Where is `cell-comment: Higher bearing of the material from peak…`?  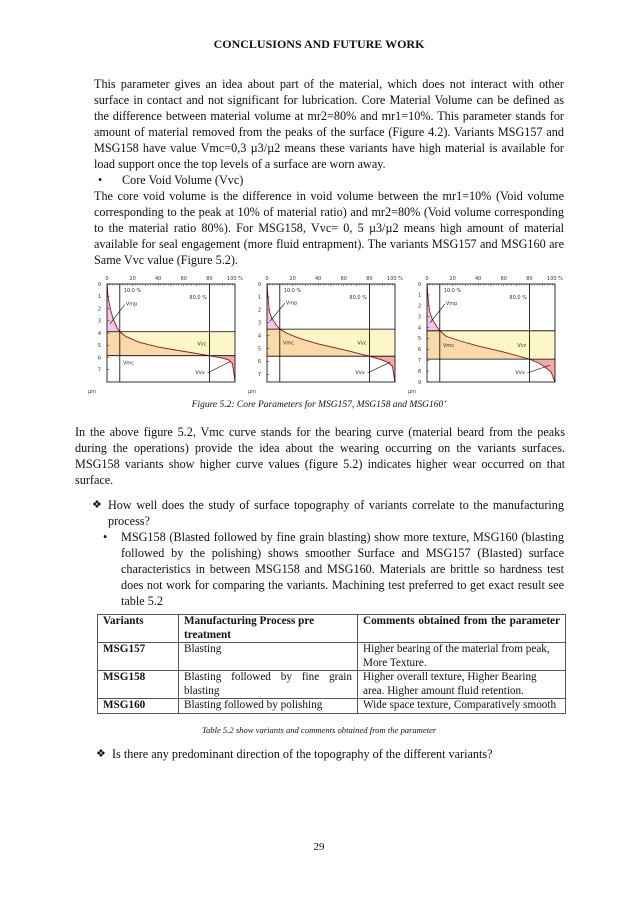
cell-comment: Higher bearing of the material from peak… is located at coordinates (461, 656).